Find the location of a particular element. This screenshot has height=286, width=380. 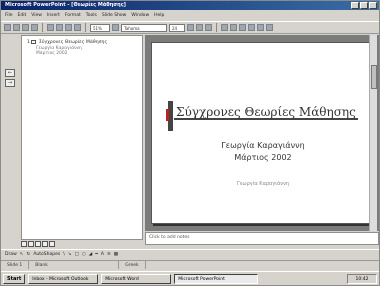

font-color-icon is located at coordinates (260, 27).